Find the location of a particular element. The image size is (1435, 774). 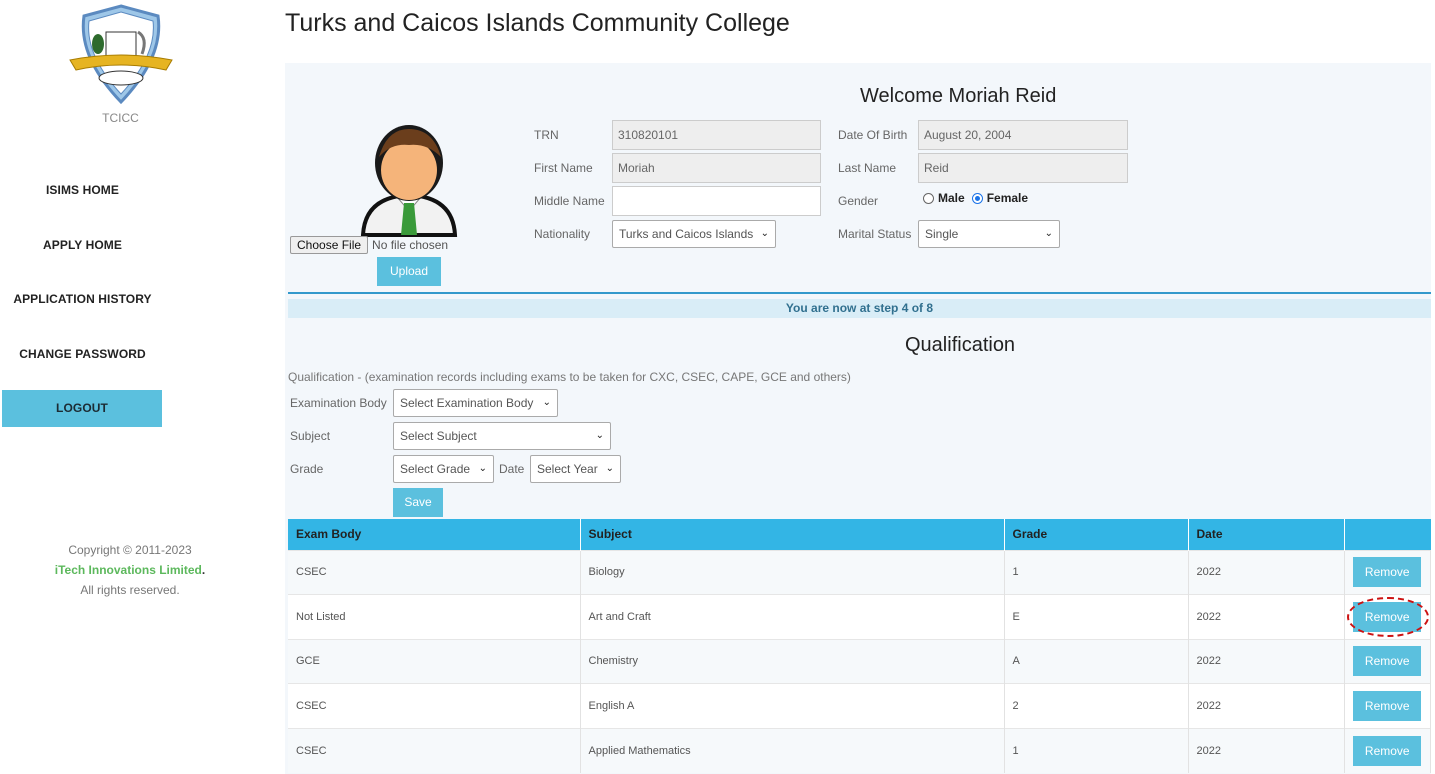

grade-label: Grade is located at coordinates (307, 469).